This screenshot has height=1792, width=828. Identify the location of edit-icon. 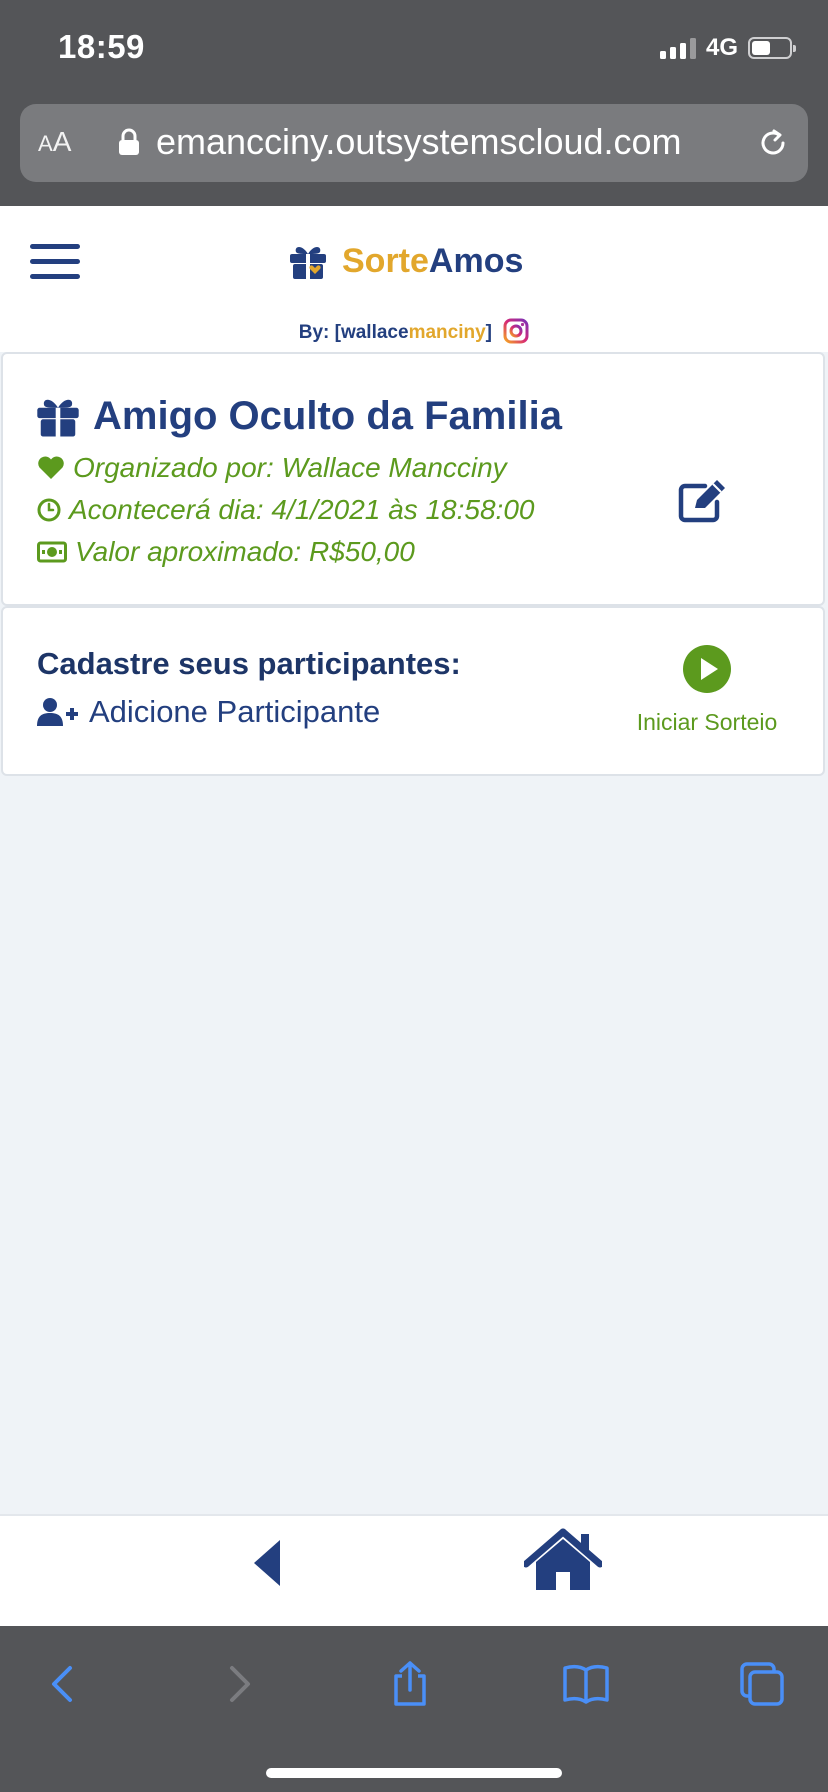
(704, 501).